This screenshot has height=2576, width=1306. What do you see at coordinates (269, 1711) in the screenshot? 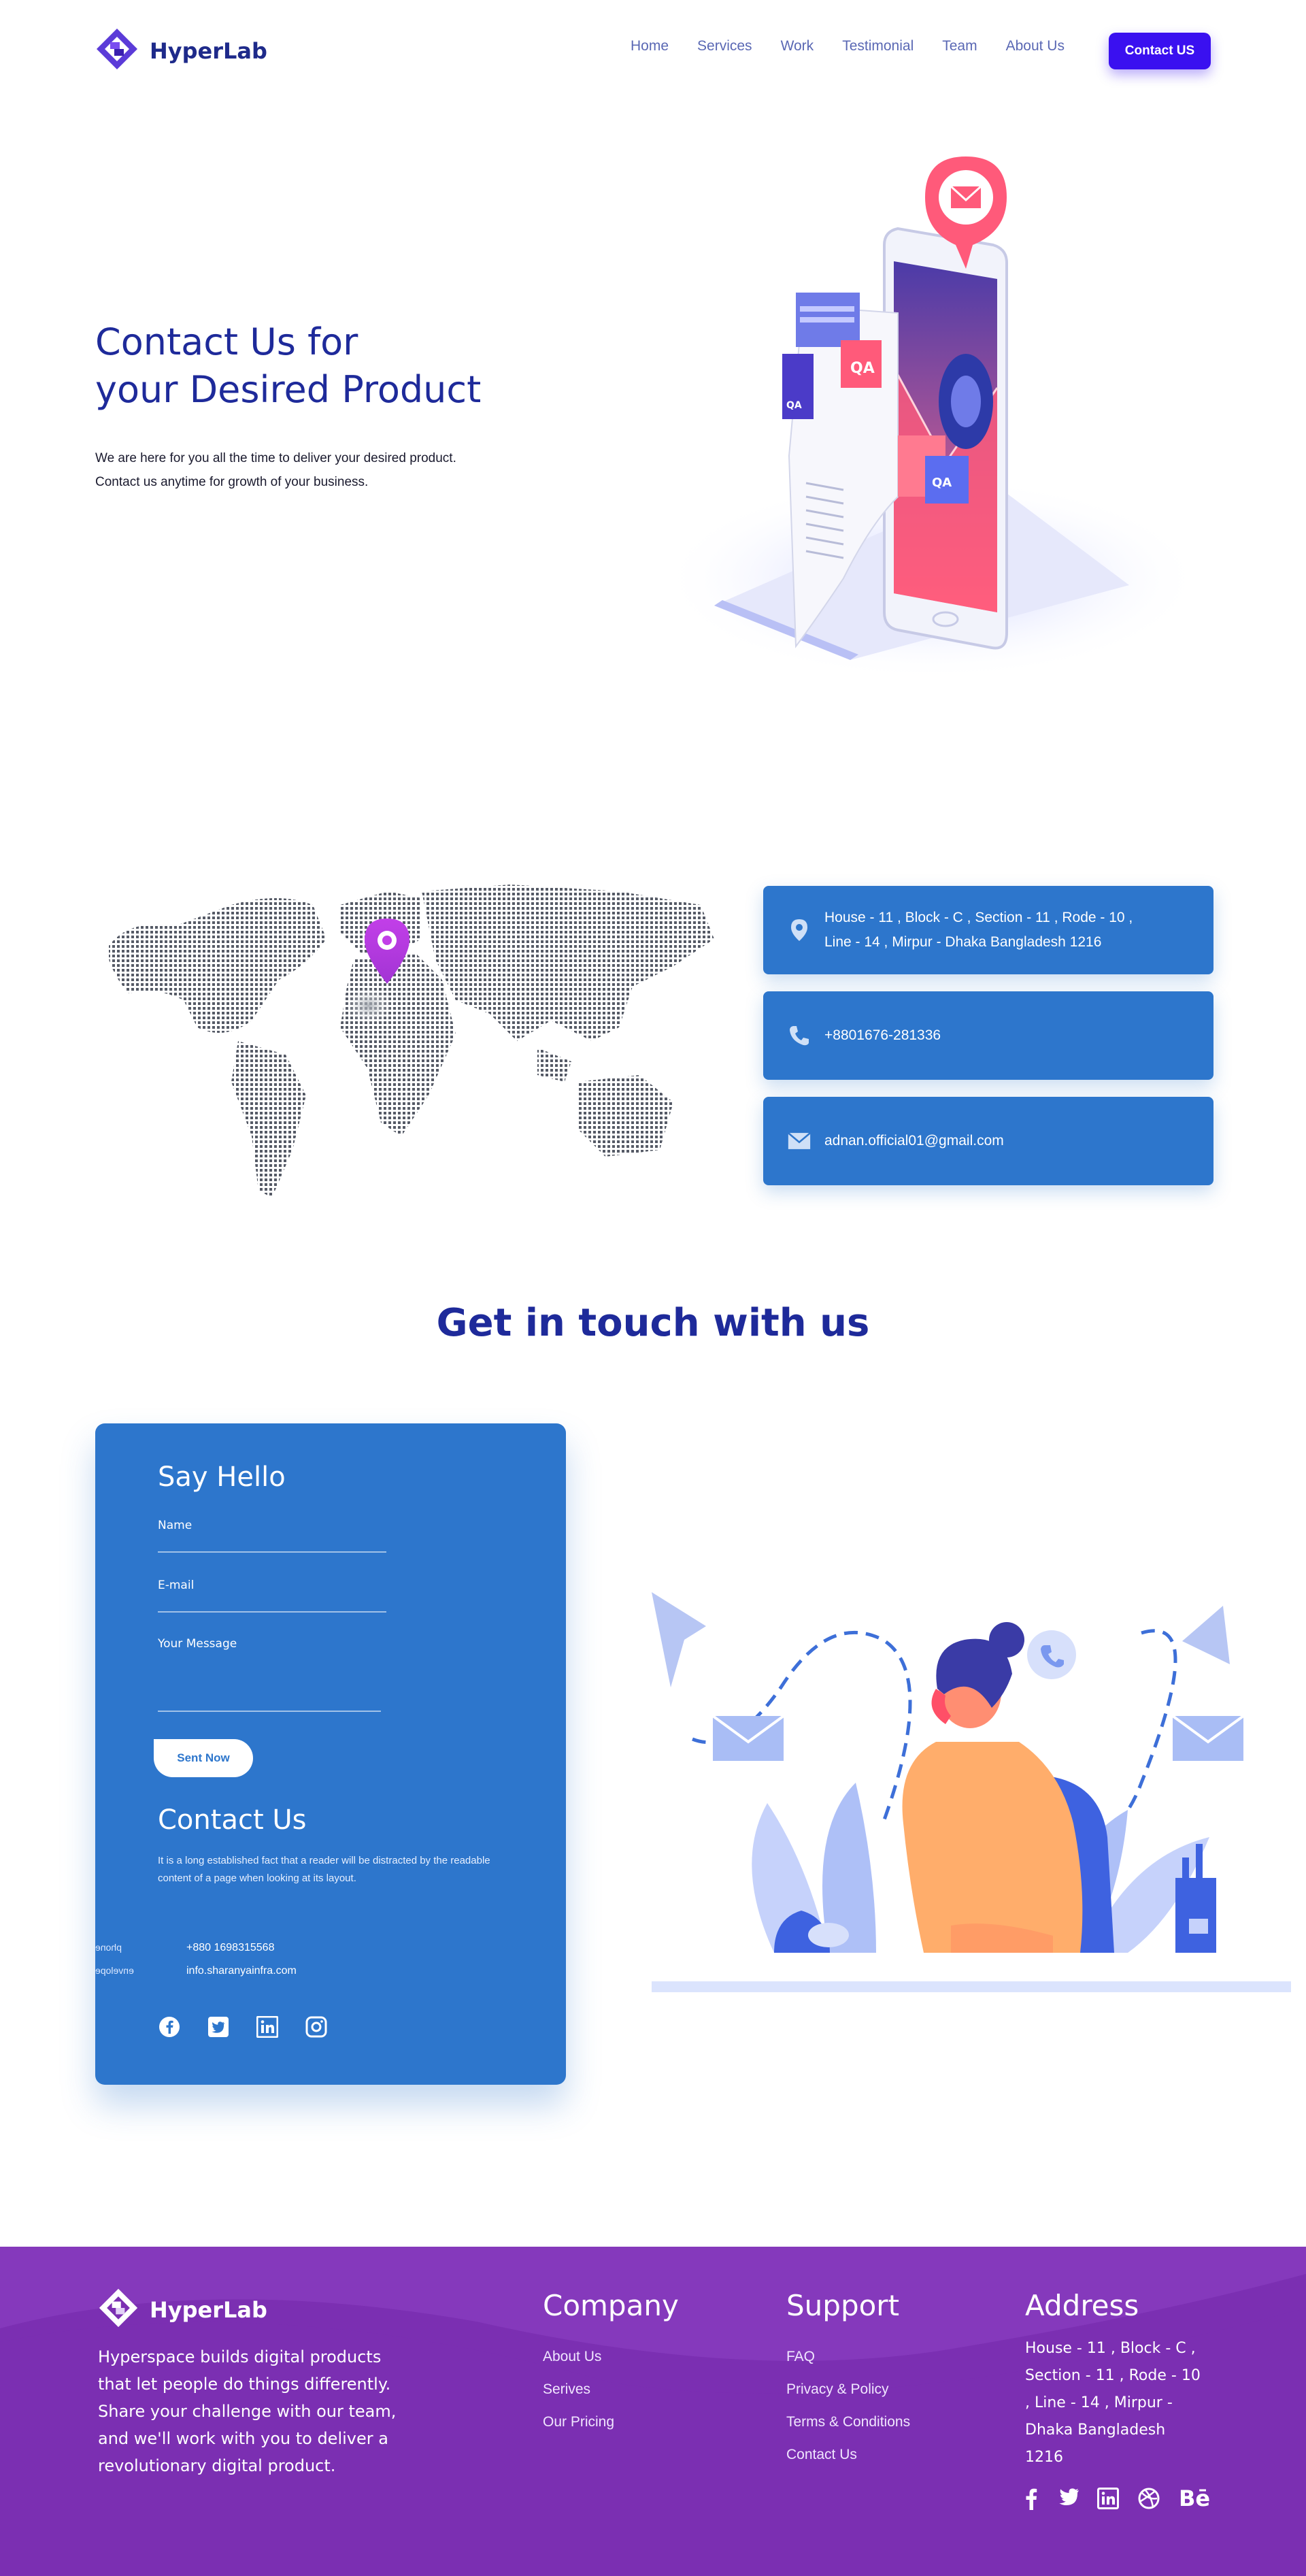
I see `message-field` at bounding box center [269, 1711].